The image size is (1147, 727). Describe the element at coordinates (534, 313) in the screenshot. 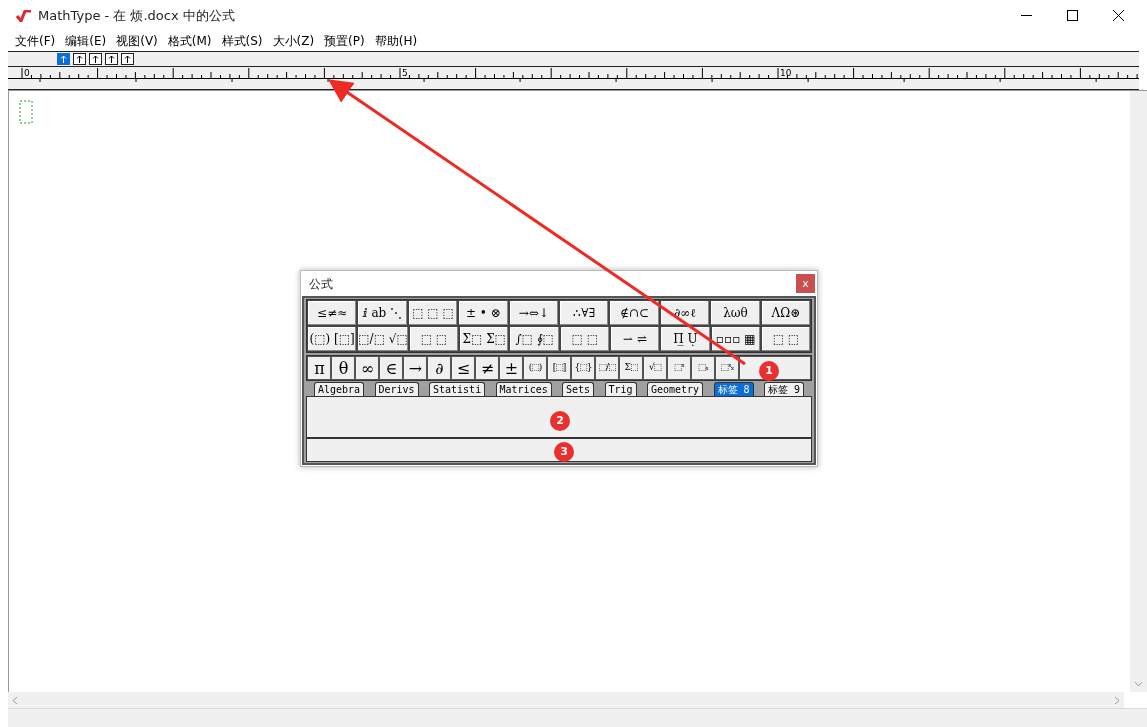

I see `template-button: →⇔↓` at that location.